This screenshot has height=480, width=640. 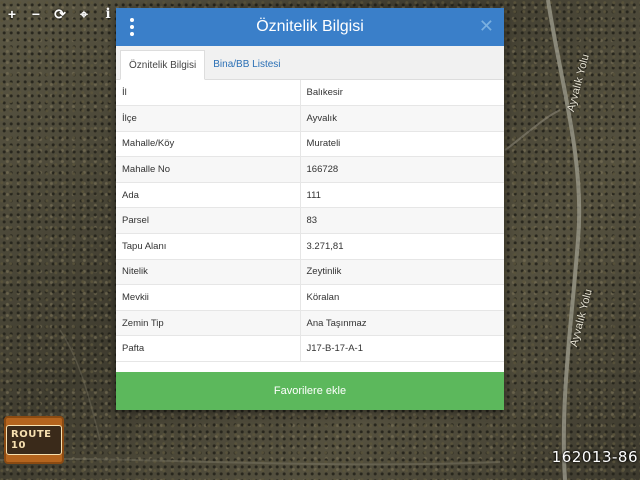 I want to click on modal-title: Öznitelik Bilgisi, so click(x=310, y=26).